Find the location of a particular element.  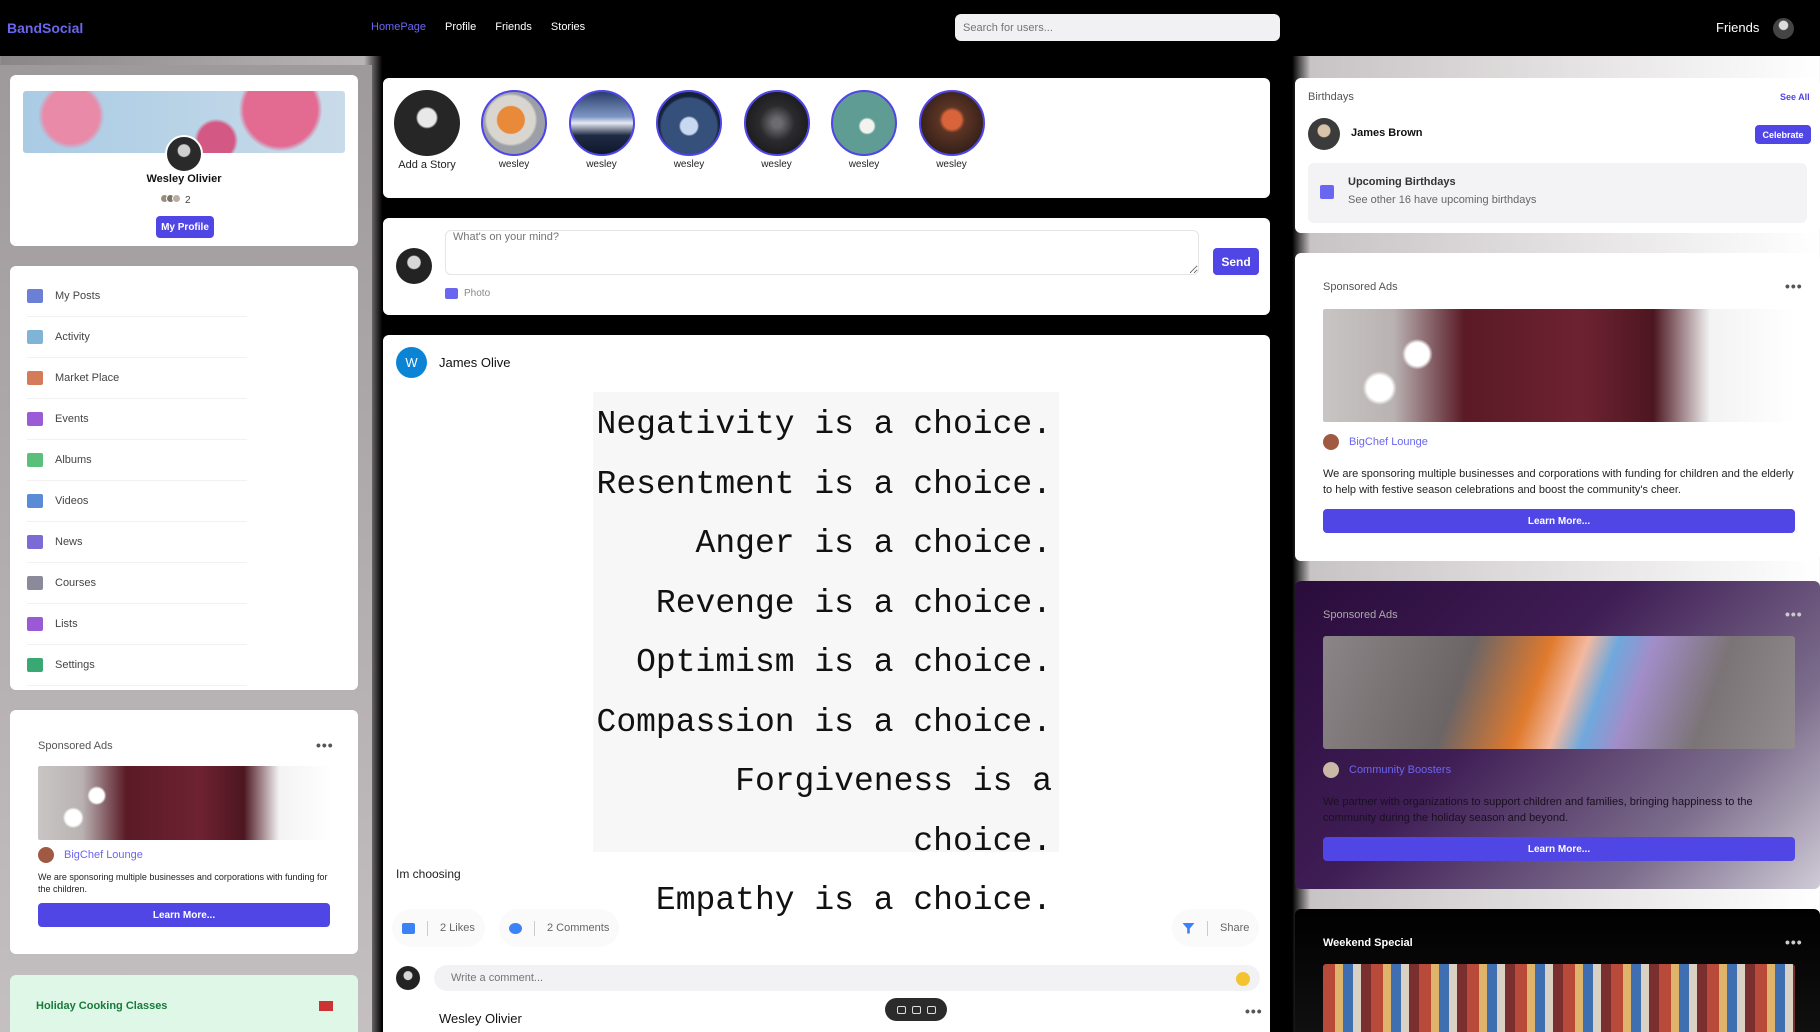

like-button: 2 Likes is located at coordinates (438, 928).